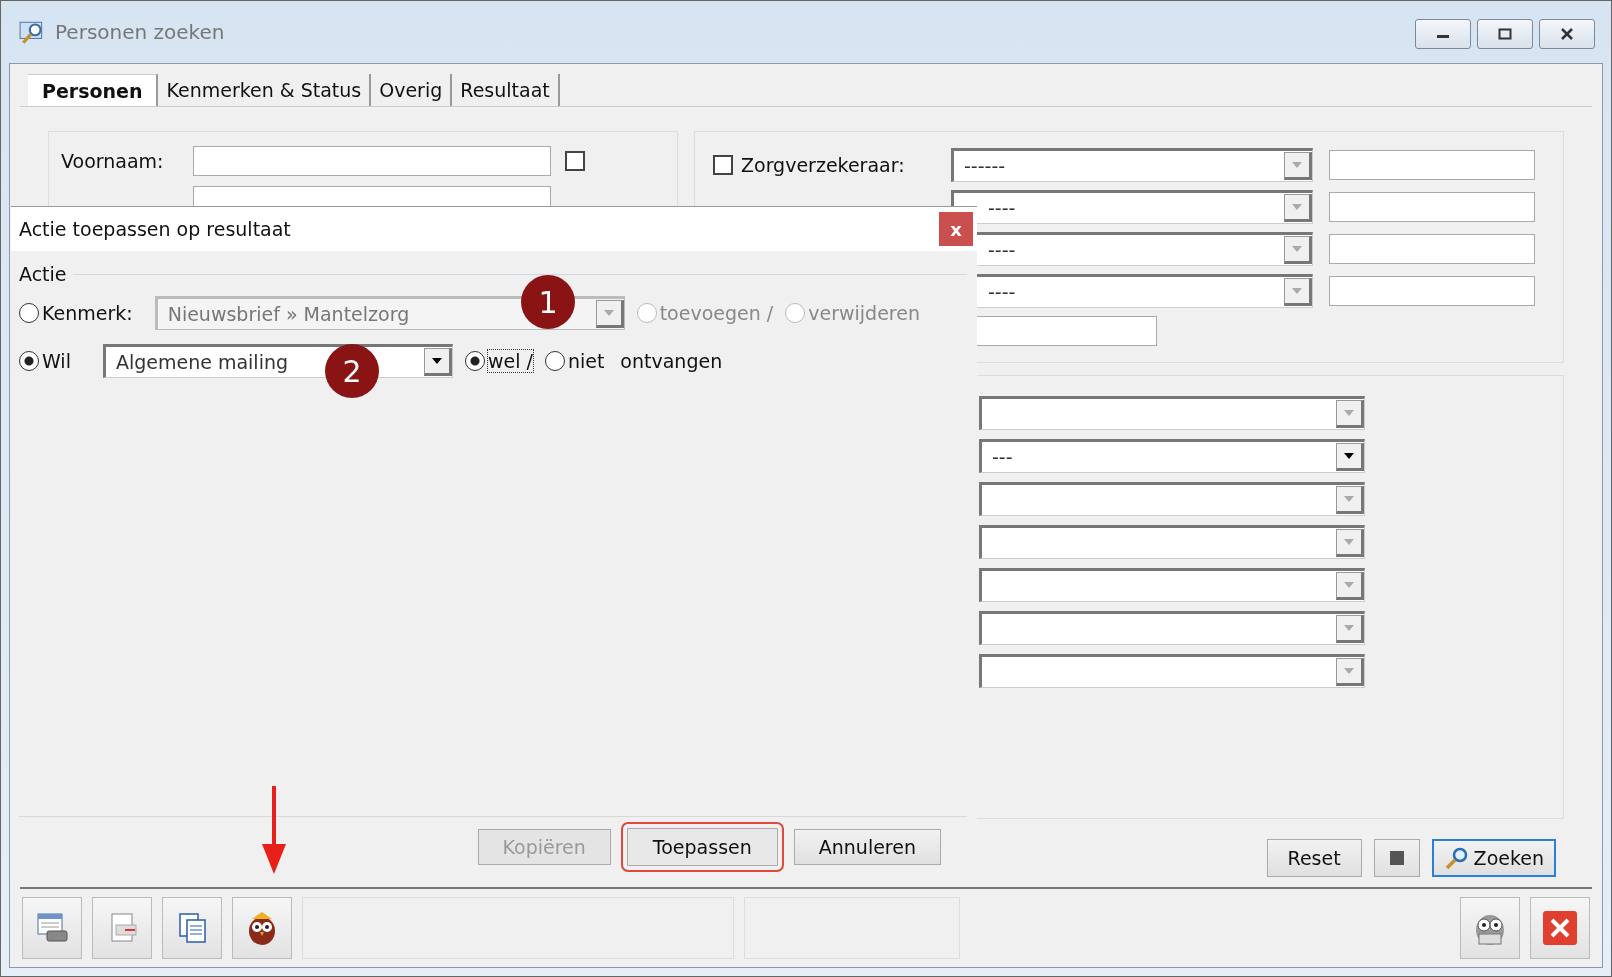  Describe the element at coordinates (671, 361) in the screenshot. I see `option-label: ontvangen` at that location.